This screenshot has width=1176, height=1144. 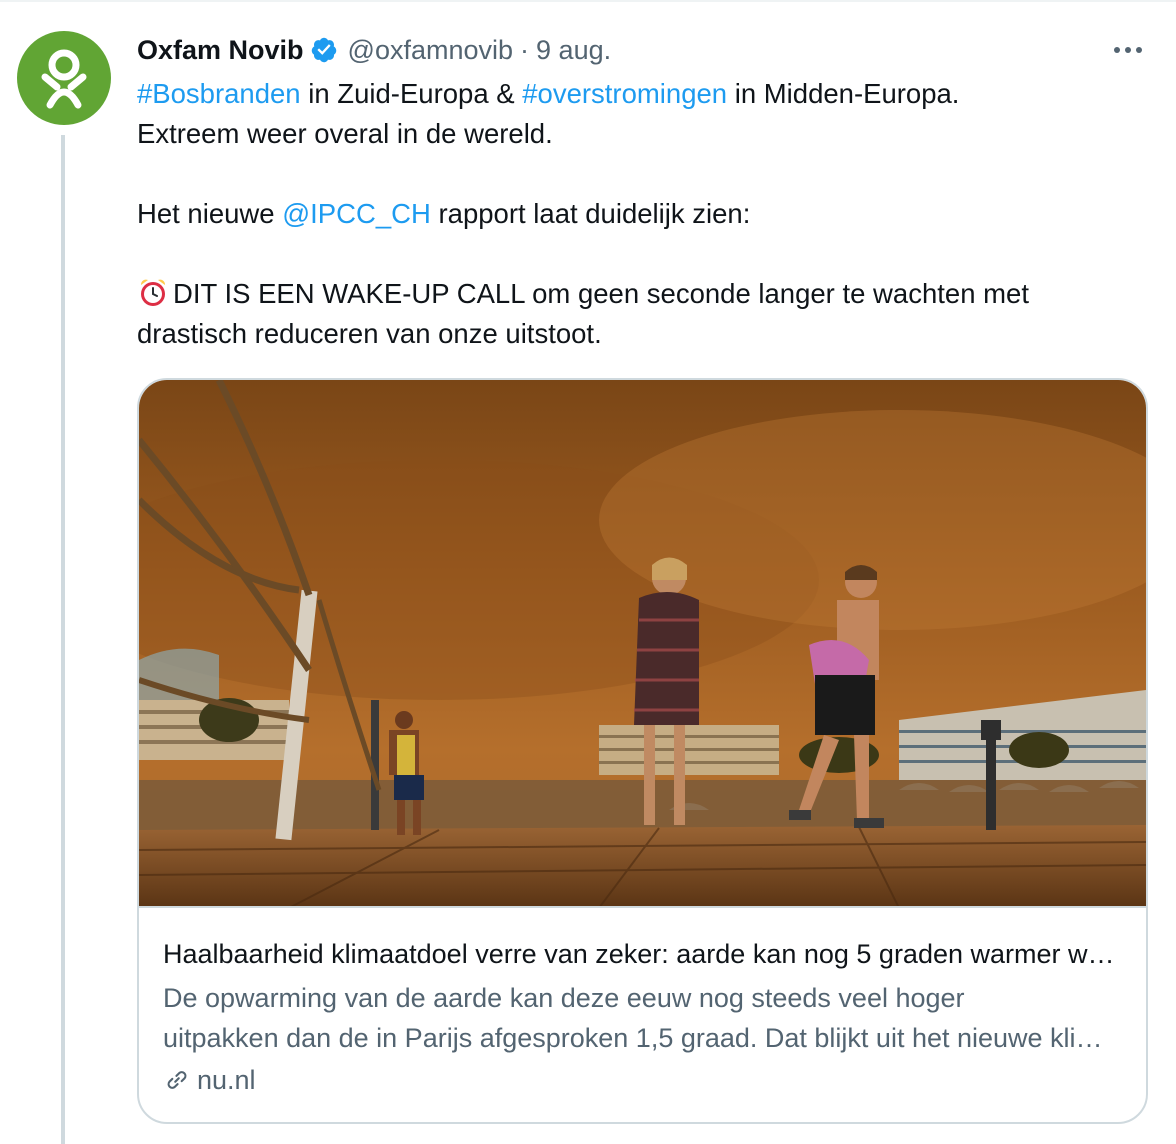 I want to click on card-domain: nu.nl, so click(x=209, y=1080).